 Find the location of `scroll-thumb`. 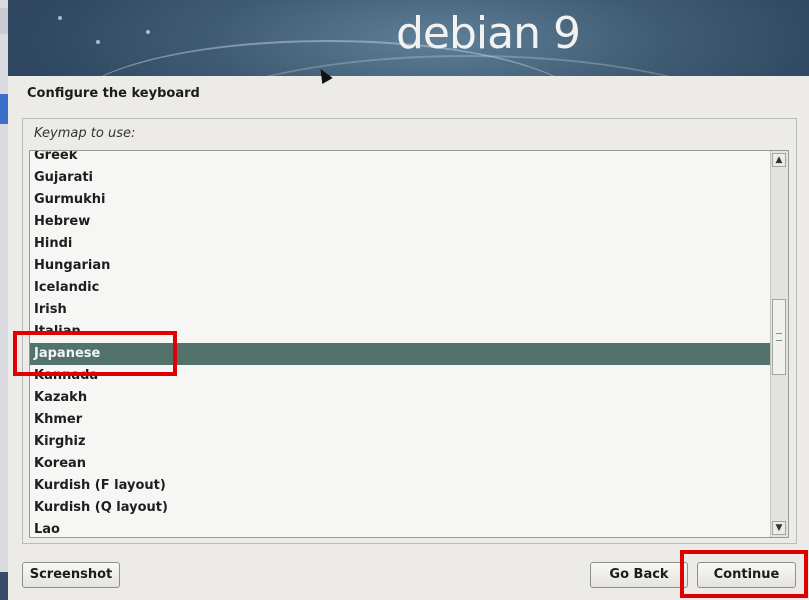

scroll-thumb is located at coordinates (779, 337).